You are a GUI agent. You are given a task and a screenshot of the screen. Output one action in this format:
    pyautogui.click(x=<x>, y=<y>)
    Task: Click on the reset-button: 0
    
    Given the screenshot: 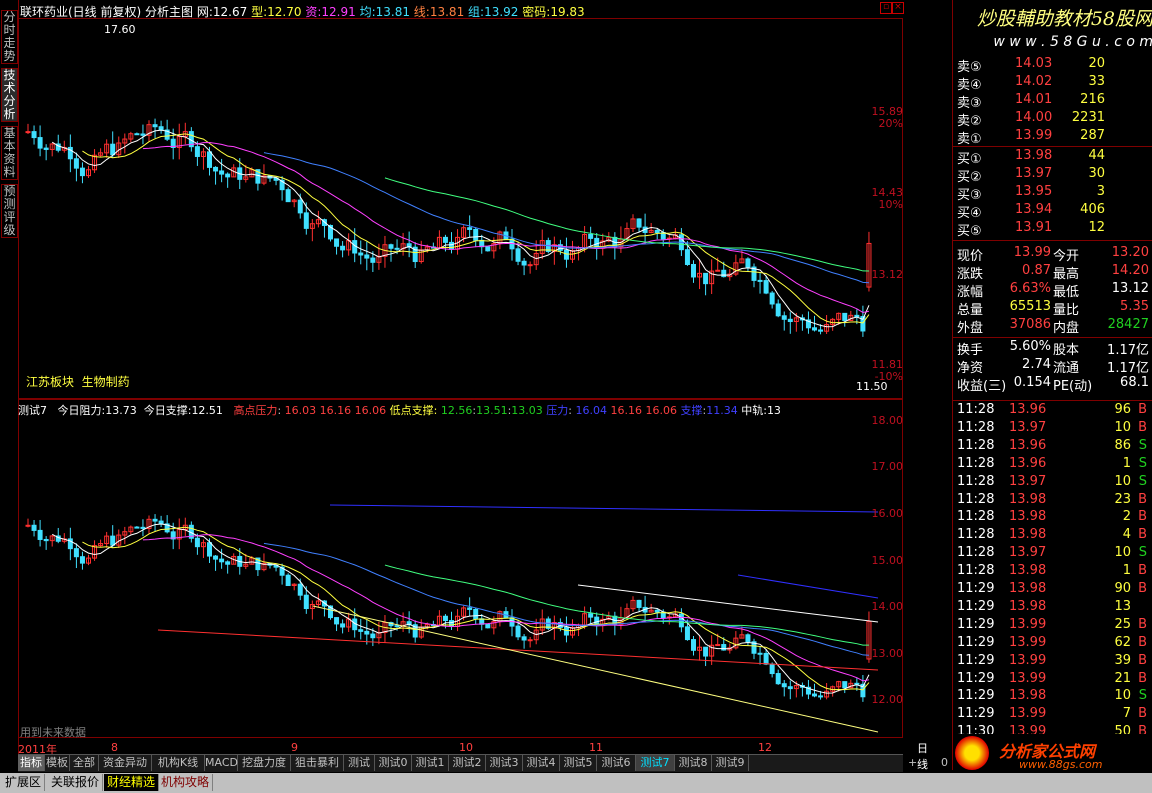 What is the action you would take?
    pyautogui.click(x=944, y=762)
    